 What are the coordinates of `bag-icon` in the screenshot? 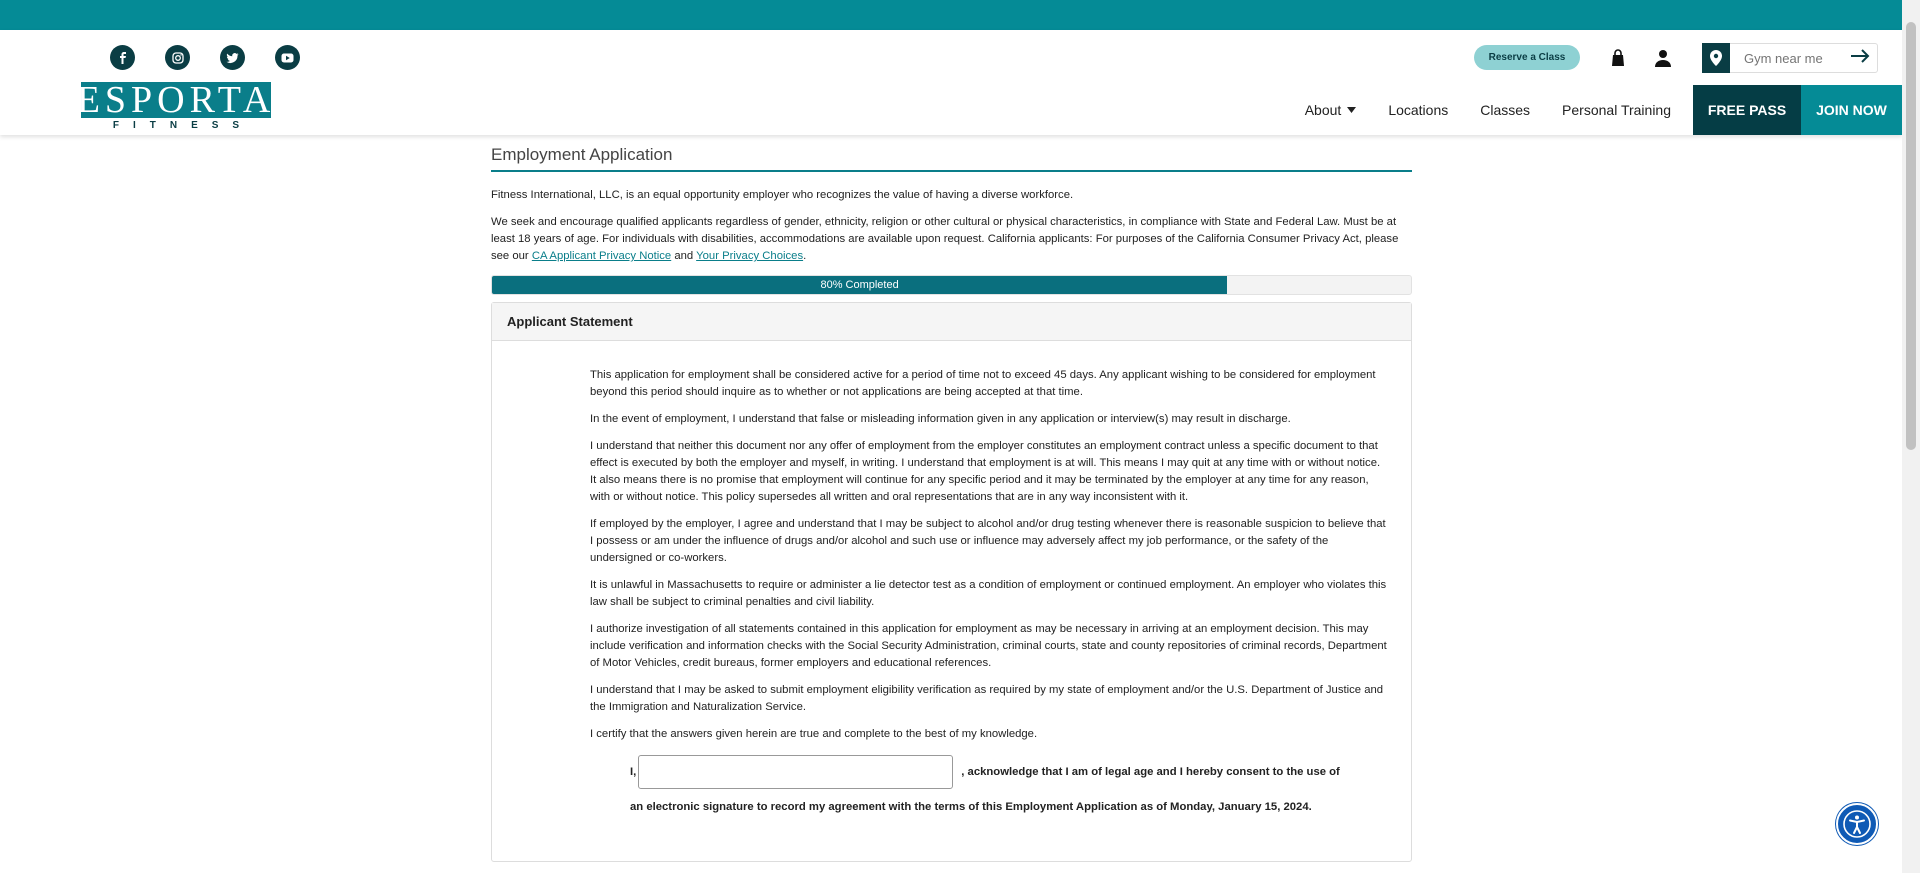 It's located at (1618, 58).